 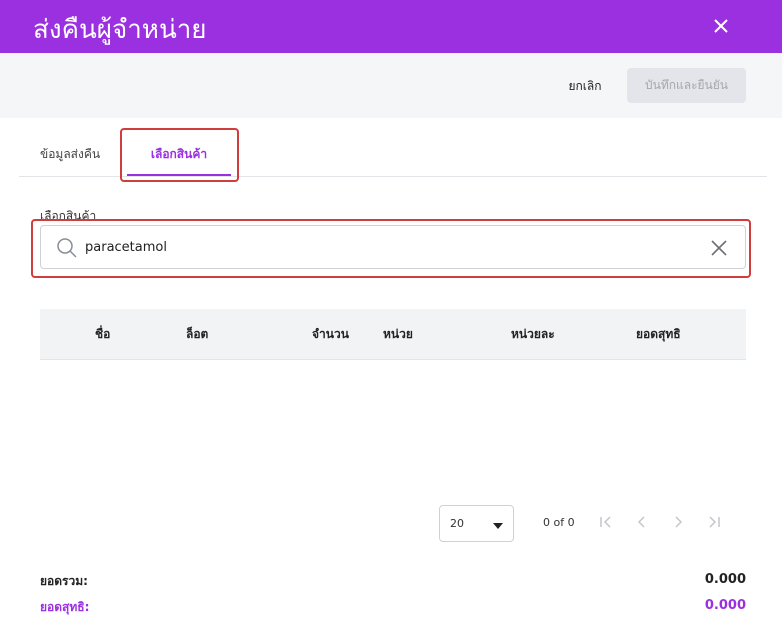 What do you see at coordinates (179, 175) in the screenshot?
I see `active-tab-indicator` at bounding box center [179, 175].